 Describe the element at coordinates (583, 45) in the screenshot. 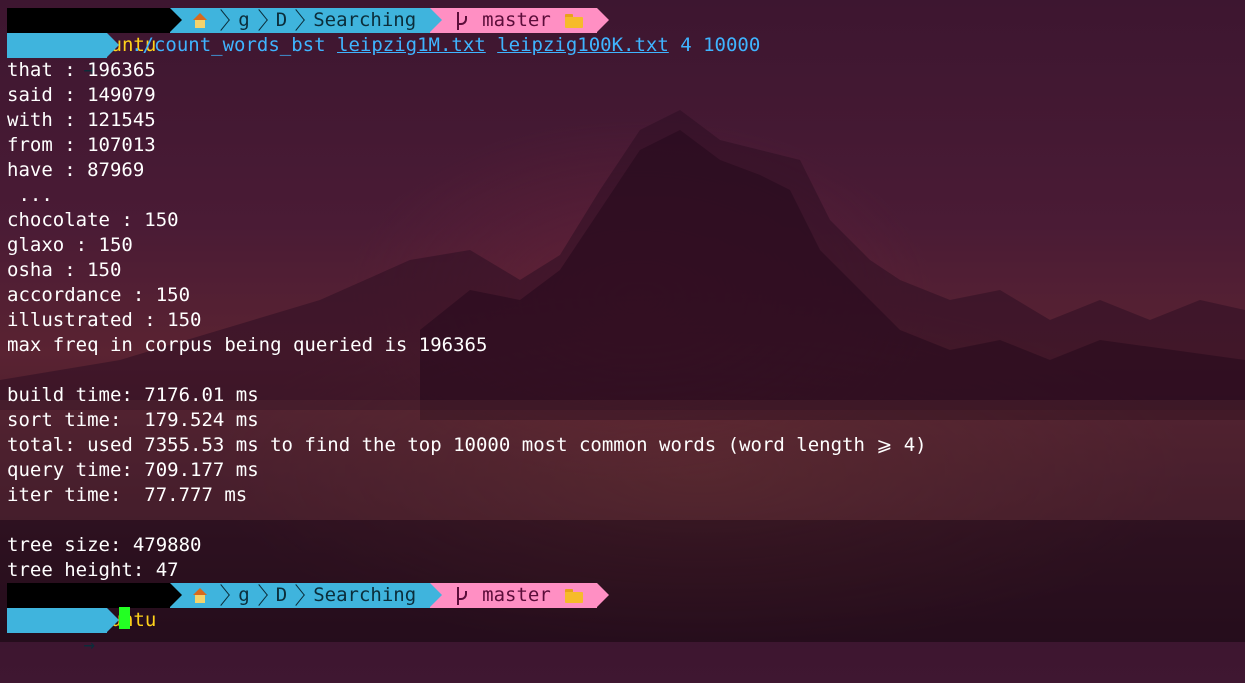

I see `command-file-link: leipzig100K.txt` at that location.